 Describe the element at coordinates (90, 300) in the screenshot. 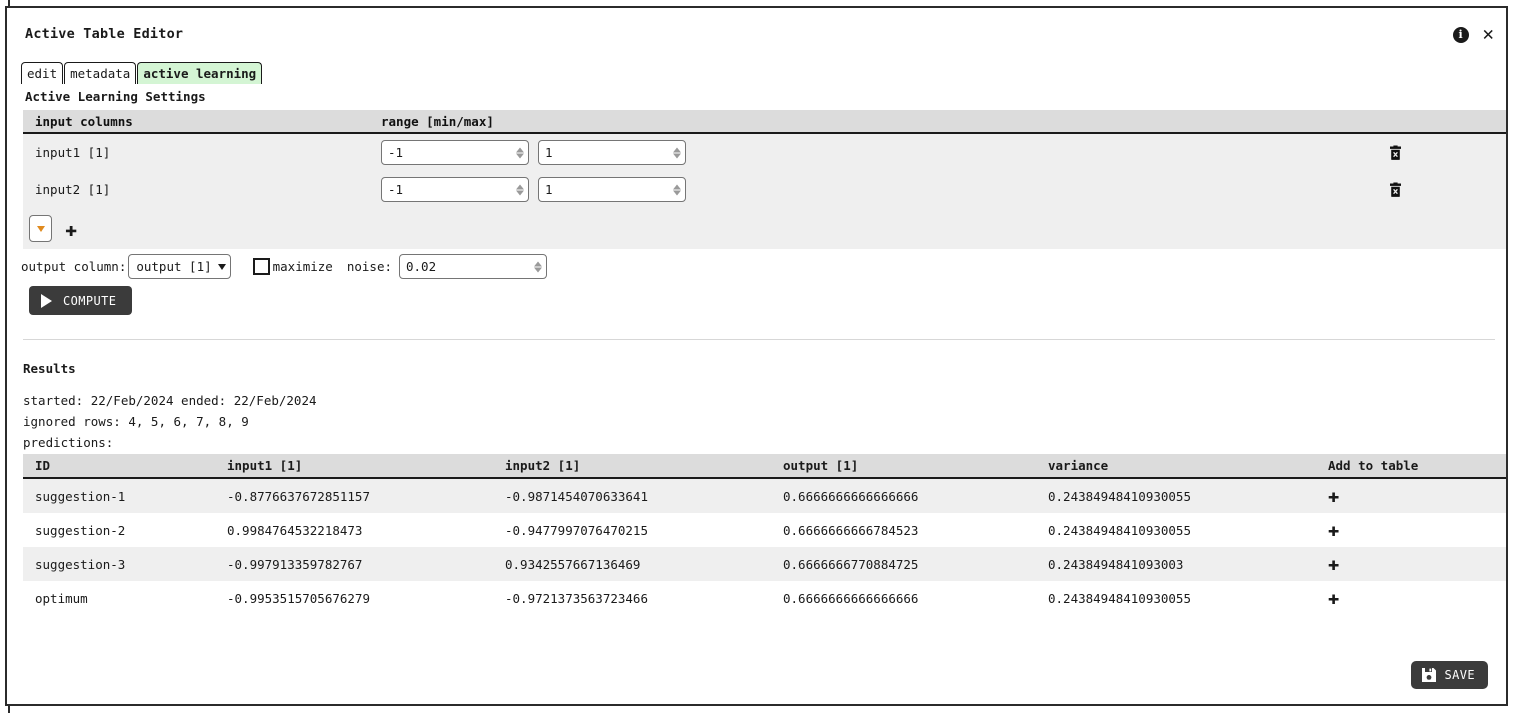

I see `compute-button-label: COMPUTE` at that location.